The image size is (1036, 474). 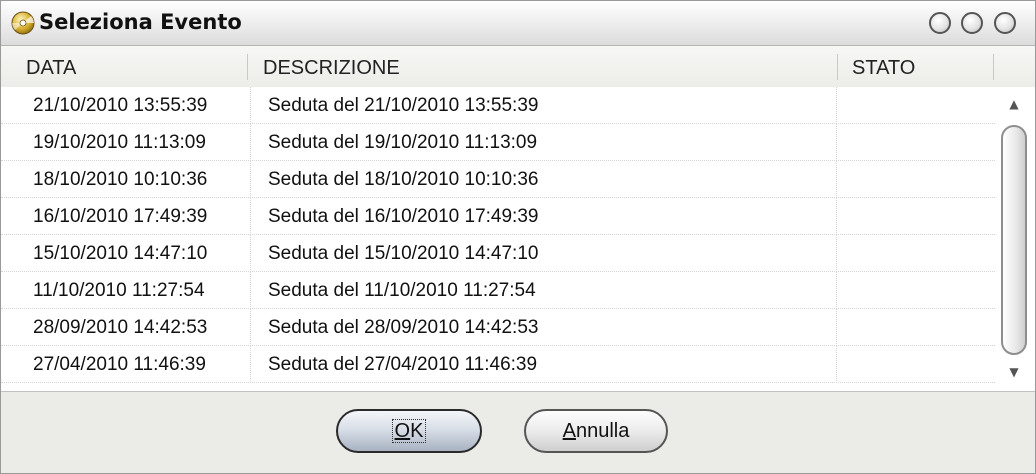 What do you see at coordinates (140, 22) in the screenshot?
I see `window-title: Seleziona Evento` at bounding box center [140, 22].